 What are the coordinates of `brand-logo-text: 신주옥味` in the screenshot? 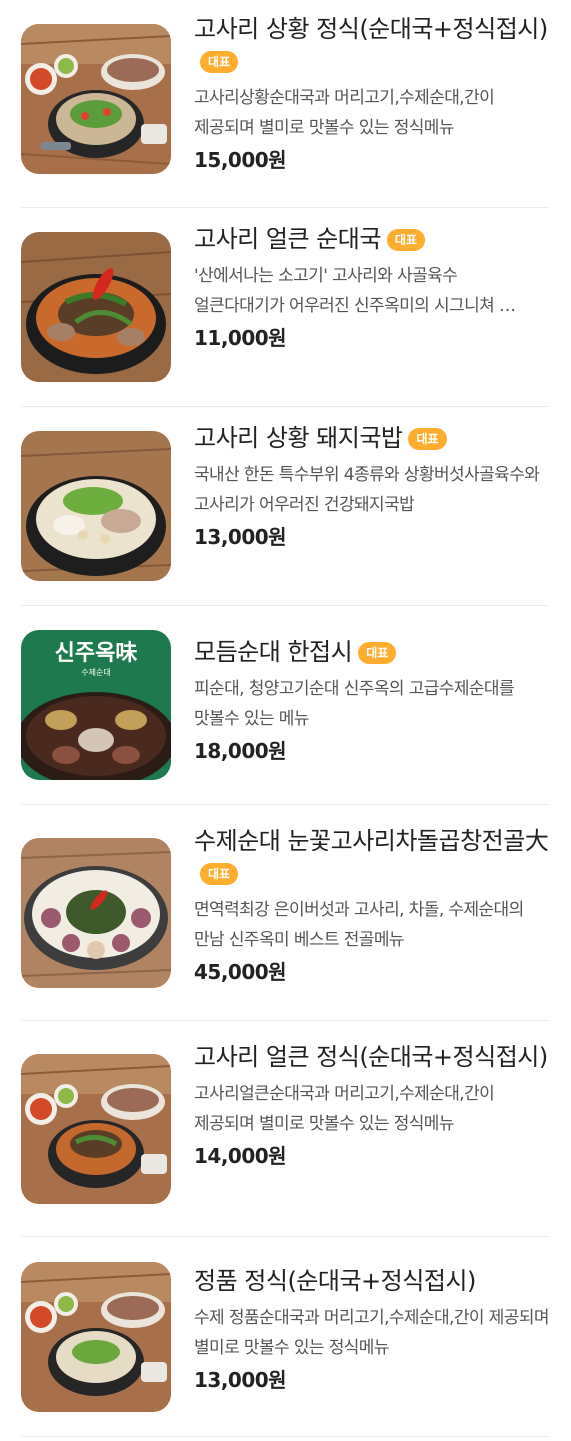 It's located at (96, 653).